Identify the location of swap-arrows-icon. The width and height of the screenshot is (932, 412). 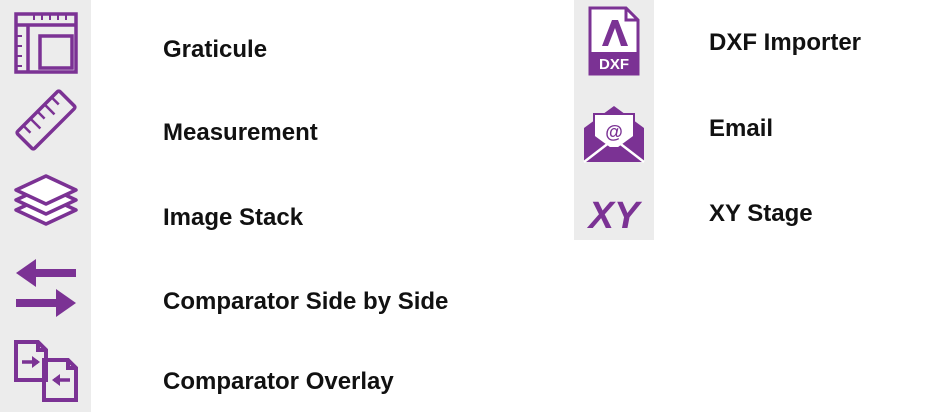
(46, 288).